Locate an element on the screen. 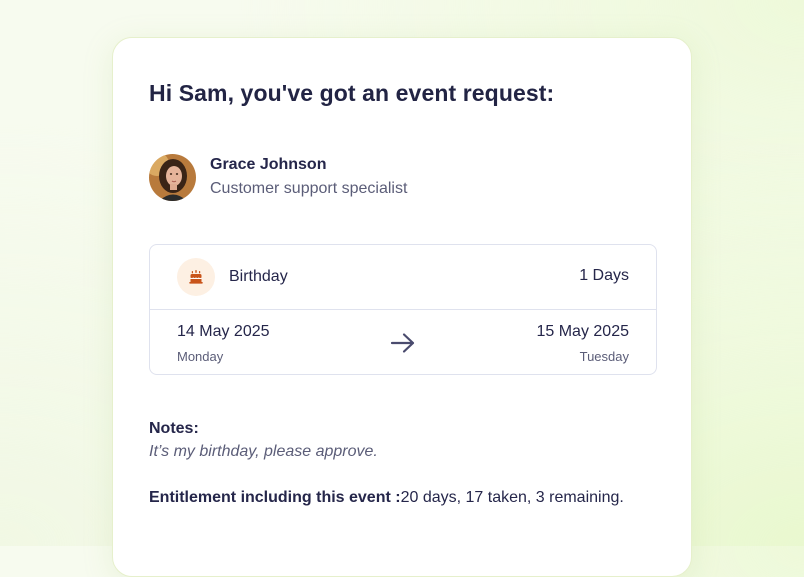 The image size is (804, 577). end-day: Tuesday is located at coordinates (604, 356).